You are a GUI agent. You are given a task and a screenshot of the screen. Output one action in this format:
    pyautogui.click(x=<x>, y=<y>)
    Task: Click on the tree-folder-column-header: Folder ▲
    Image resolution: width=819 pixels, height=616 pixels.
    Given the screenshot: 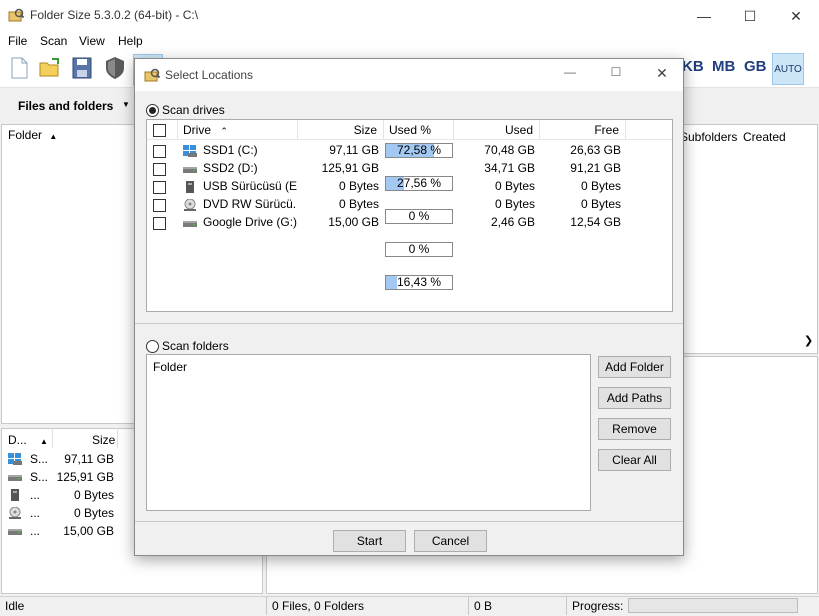 What is the action you would take?
    pyautogui.click(x=32, y=135)
    